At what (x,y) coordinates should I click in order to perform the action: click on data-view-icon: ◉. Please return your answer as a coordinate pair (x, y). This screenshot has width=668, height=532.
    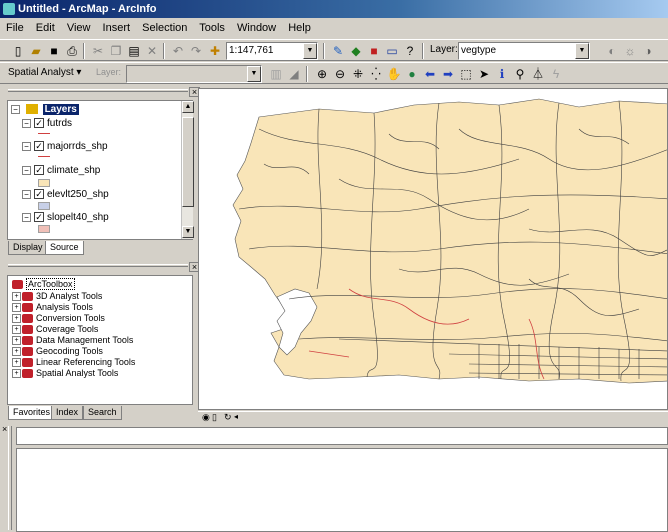
    Looking at the image, I should click on (206, 417).